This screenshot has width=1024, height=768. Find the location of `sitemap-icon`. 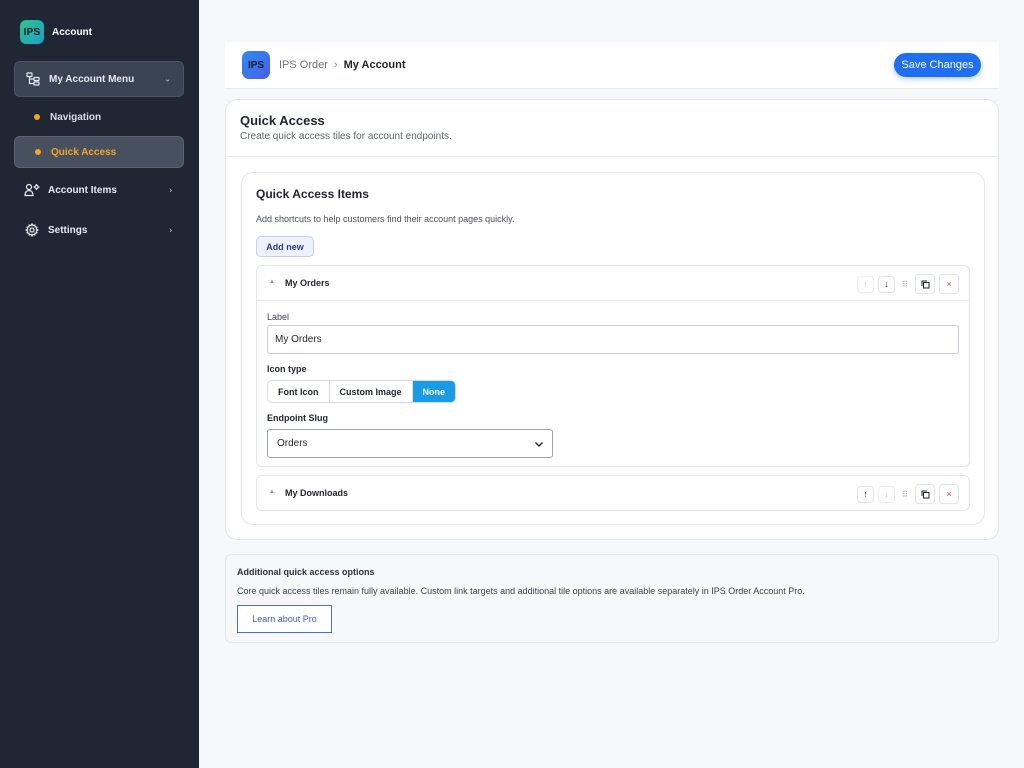

sitemap-icon is located at coordinates (33, 79).